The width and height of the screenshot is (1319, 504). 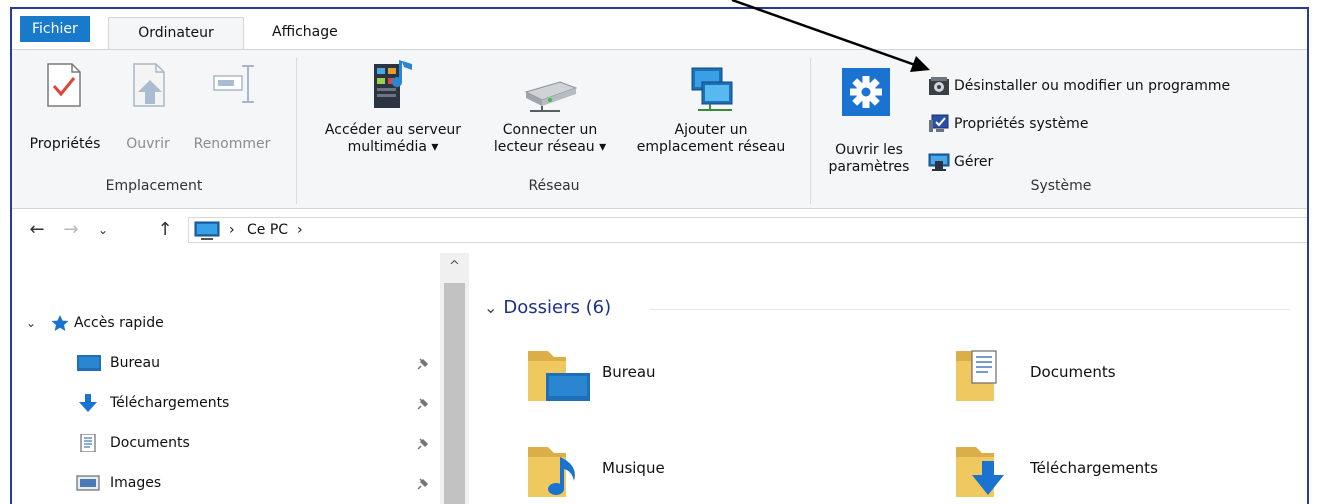 I want to click on pictures-icon, so click(x=88, y=483).